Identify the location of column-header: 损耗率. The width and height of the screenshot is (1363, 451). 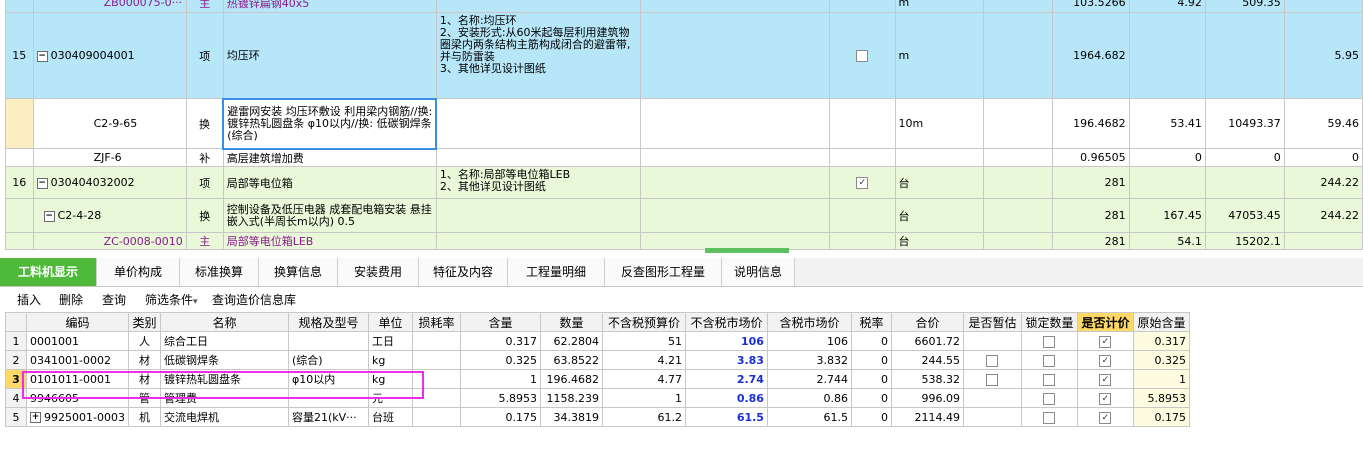
(436, 322).